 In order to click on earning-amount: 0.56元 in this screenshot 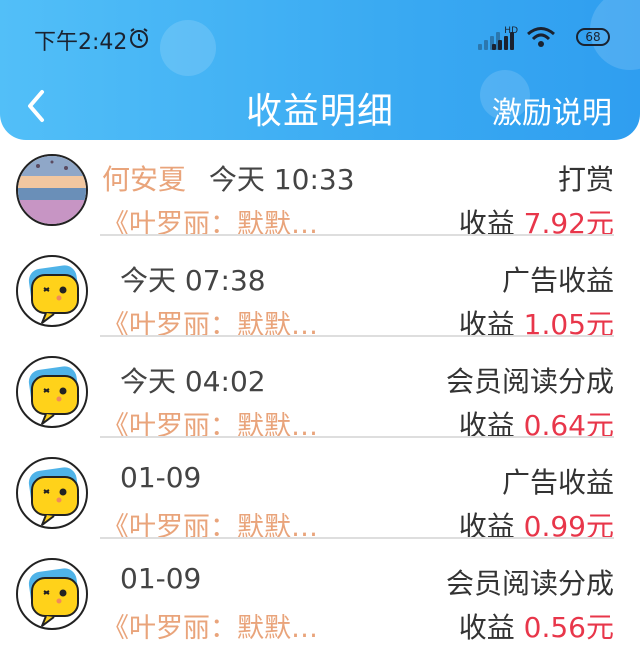, I will do `click(568, 627)`.